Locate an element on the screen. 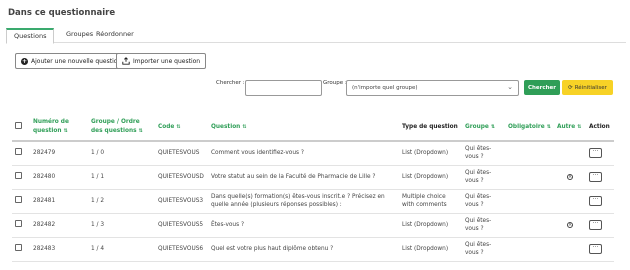 Image resolution: width=630 pixels, height=270 pixels. col-mandatory: Obligatoire ⇅ is located at coordinates (529, 128).